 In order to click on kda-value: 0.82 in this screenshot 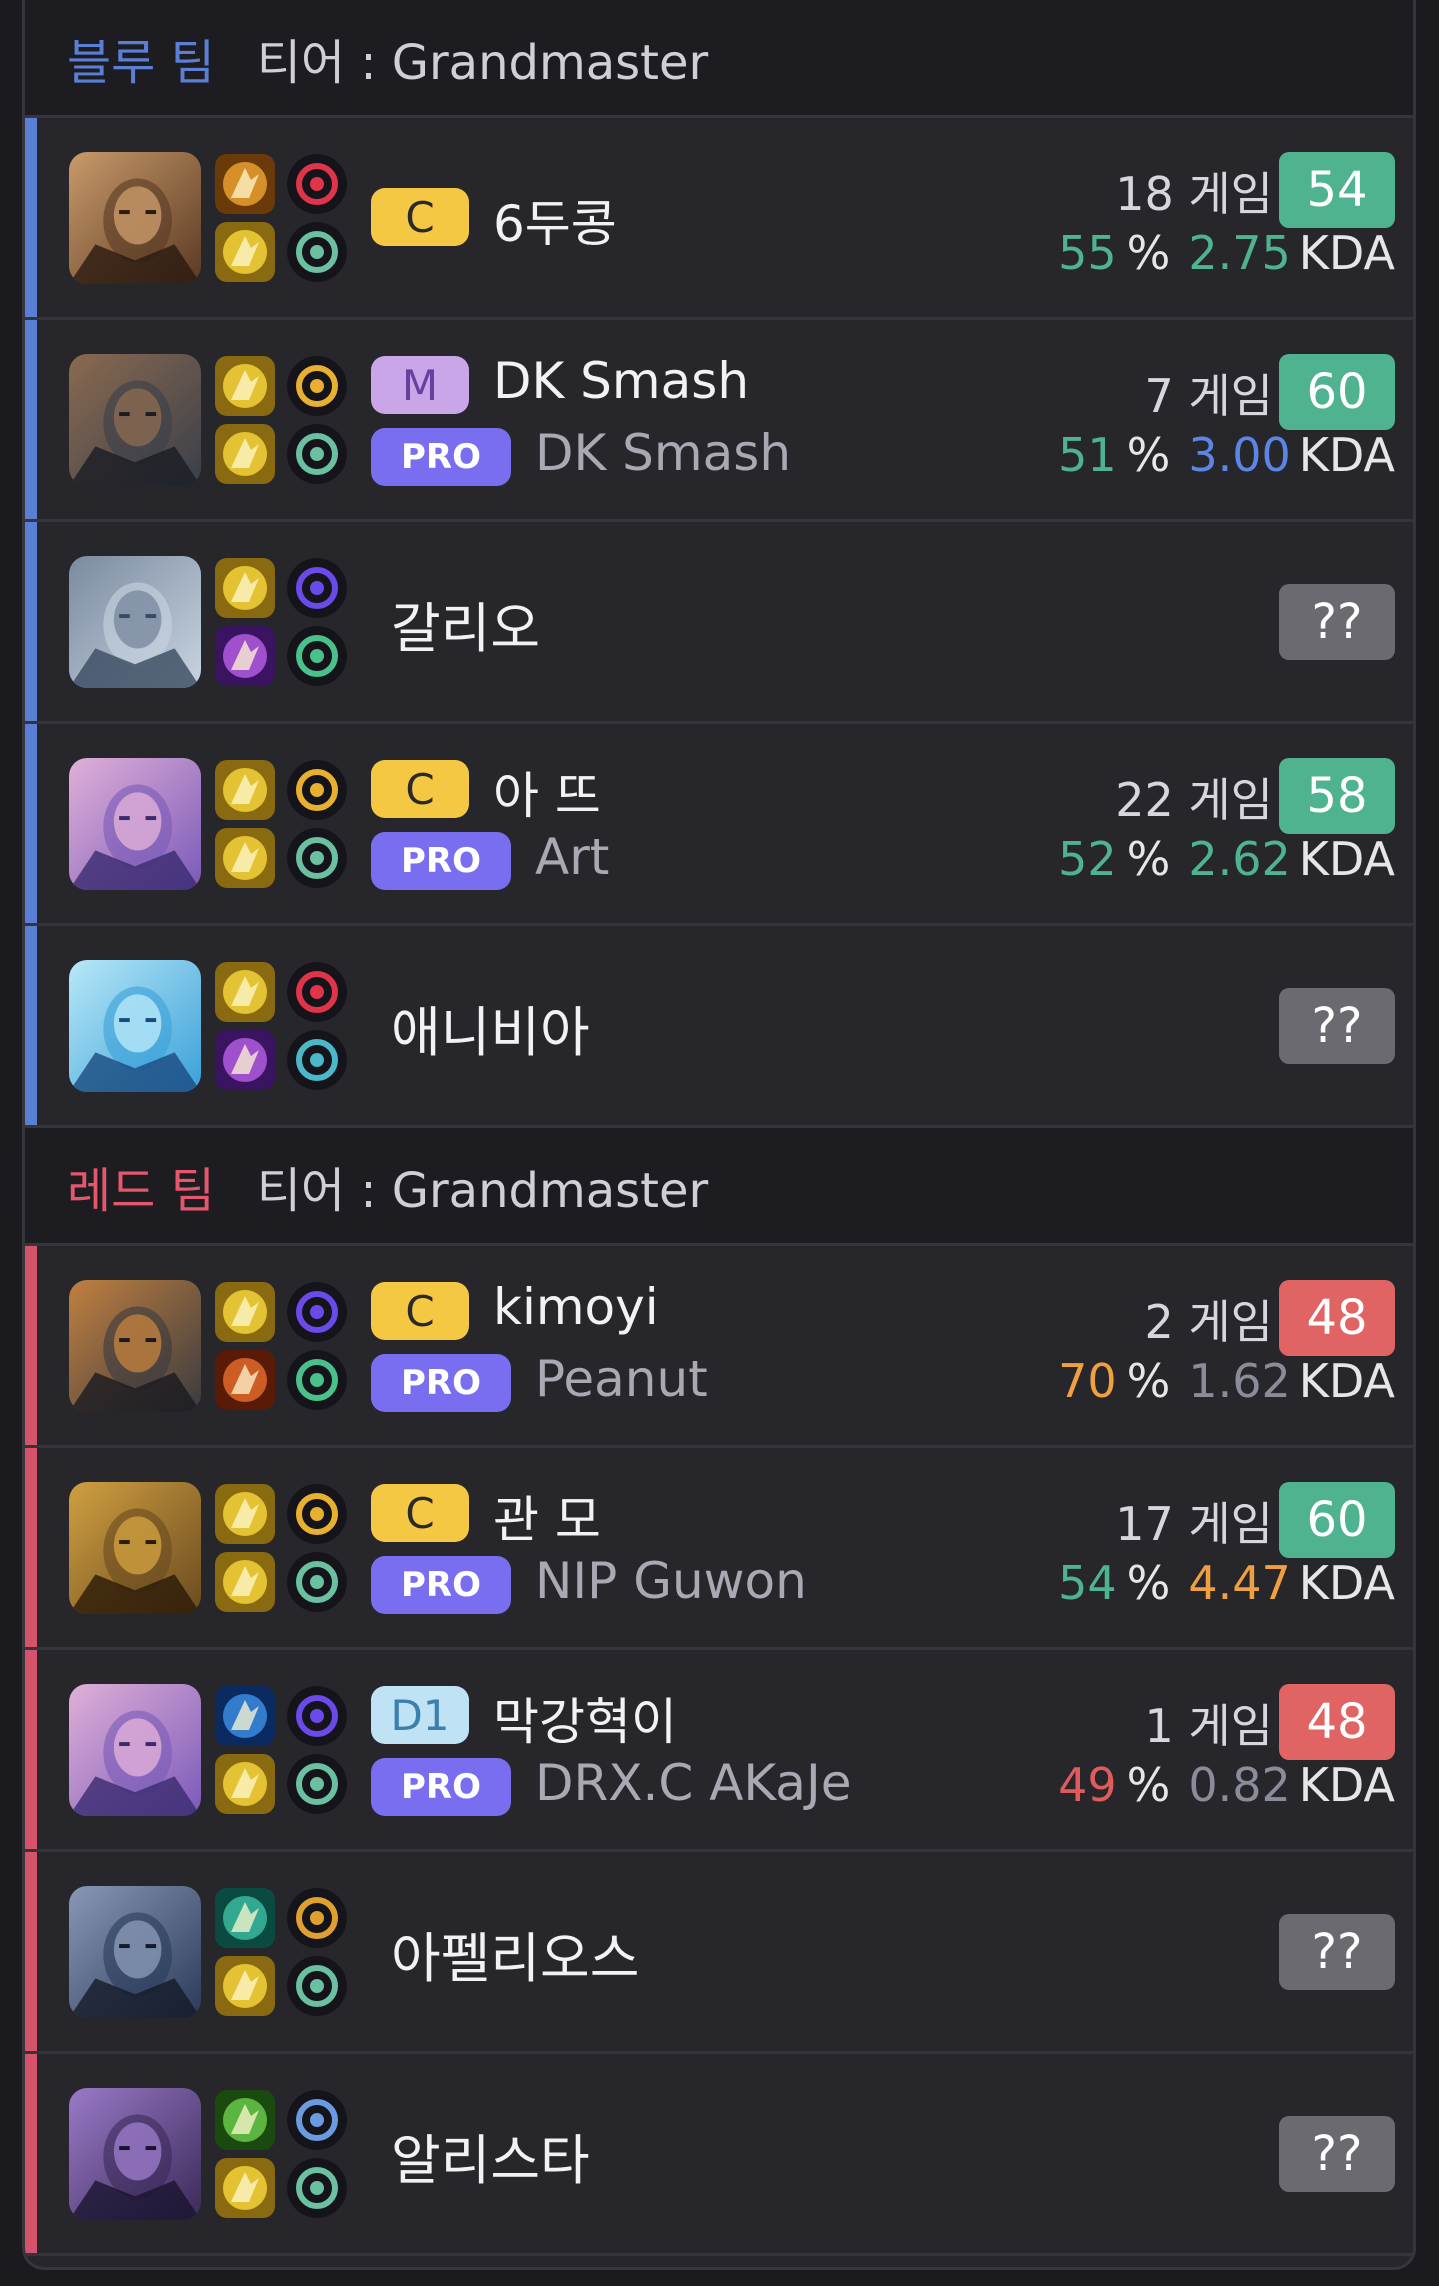, I will do `click(1239, 1785)`.